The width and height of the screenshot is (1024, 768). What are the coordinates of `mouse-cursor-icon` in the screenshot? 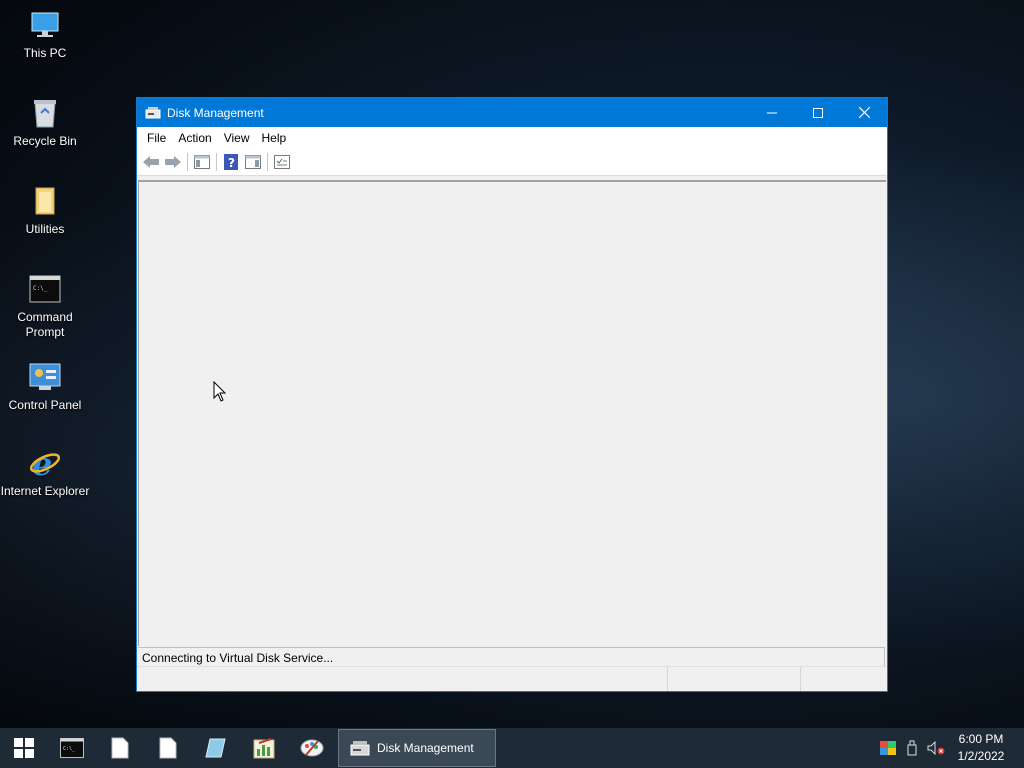 It's located at (220, 394).